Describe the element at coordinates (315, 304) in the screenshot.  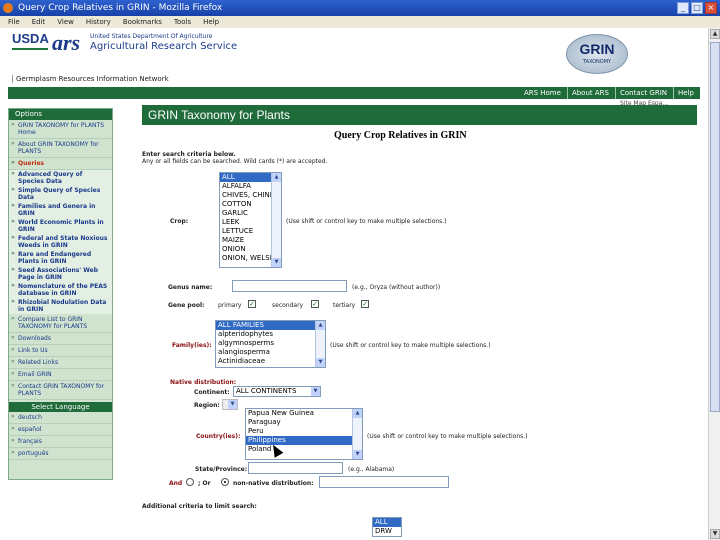
I see `gene-pool-secondary-checkbox: ✓` at that location.